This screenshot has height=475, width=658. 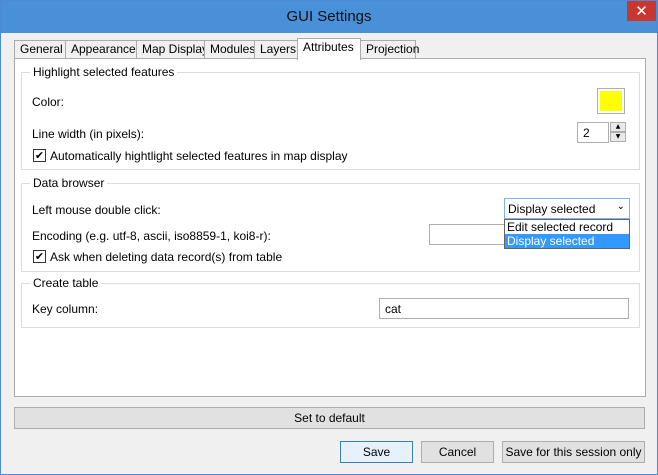 What do you see at coordinates (101, 49) in the screenshot?
I see `tab-appearance: Appearance` at bounding box center [101, 49].